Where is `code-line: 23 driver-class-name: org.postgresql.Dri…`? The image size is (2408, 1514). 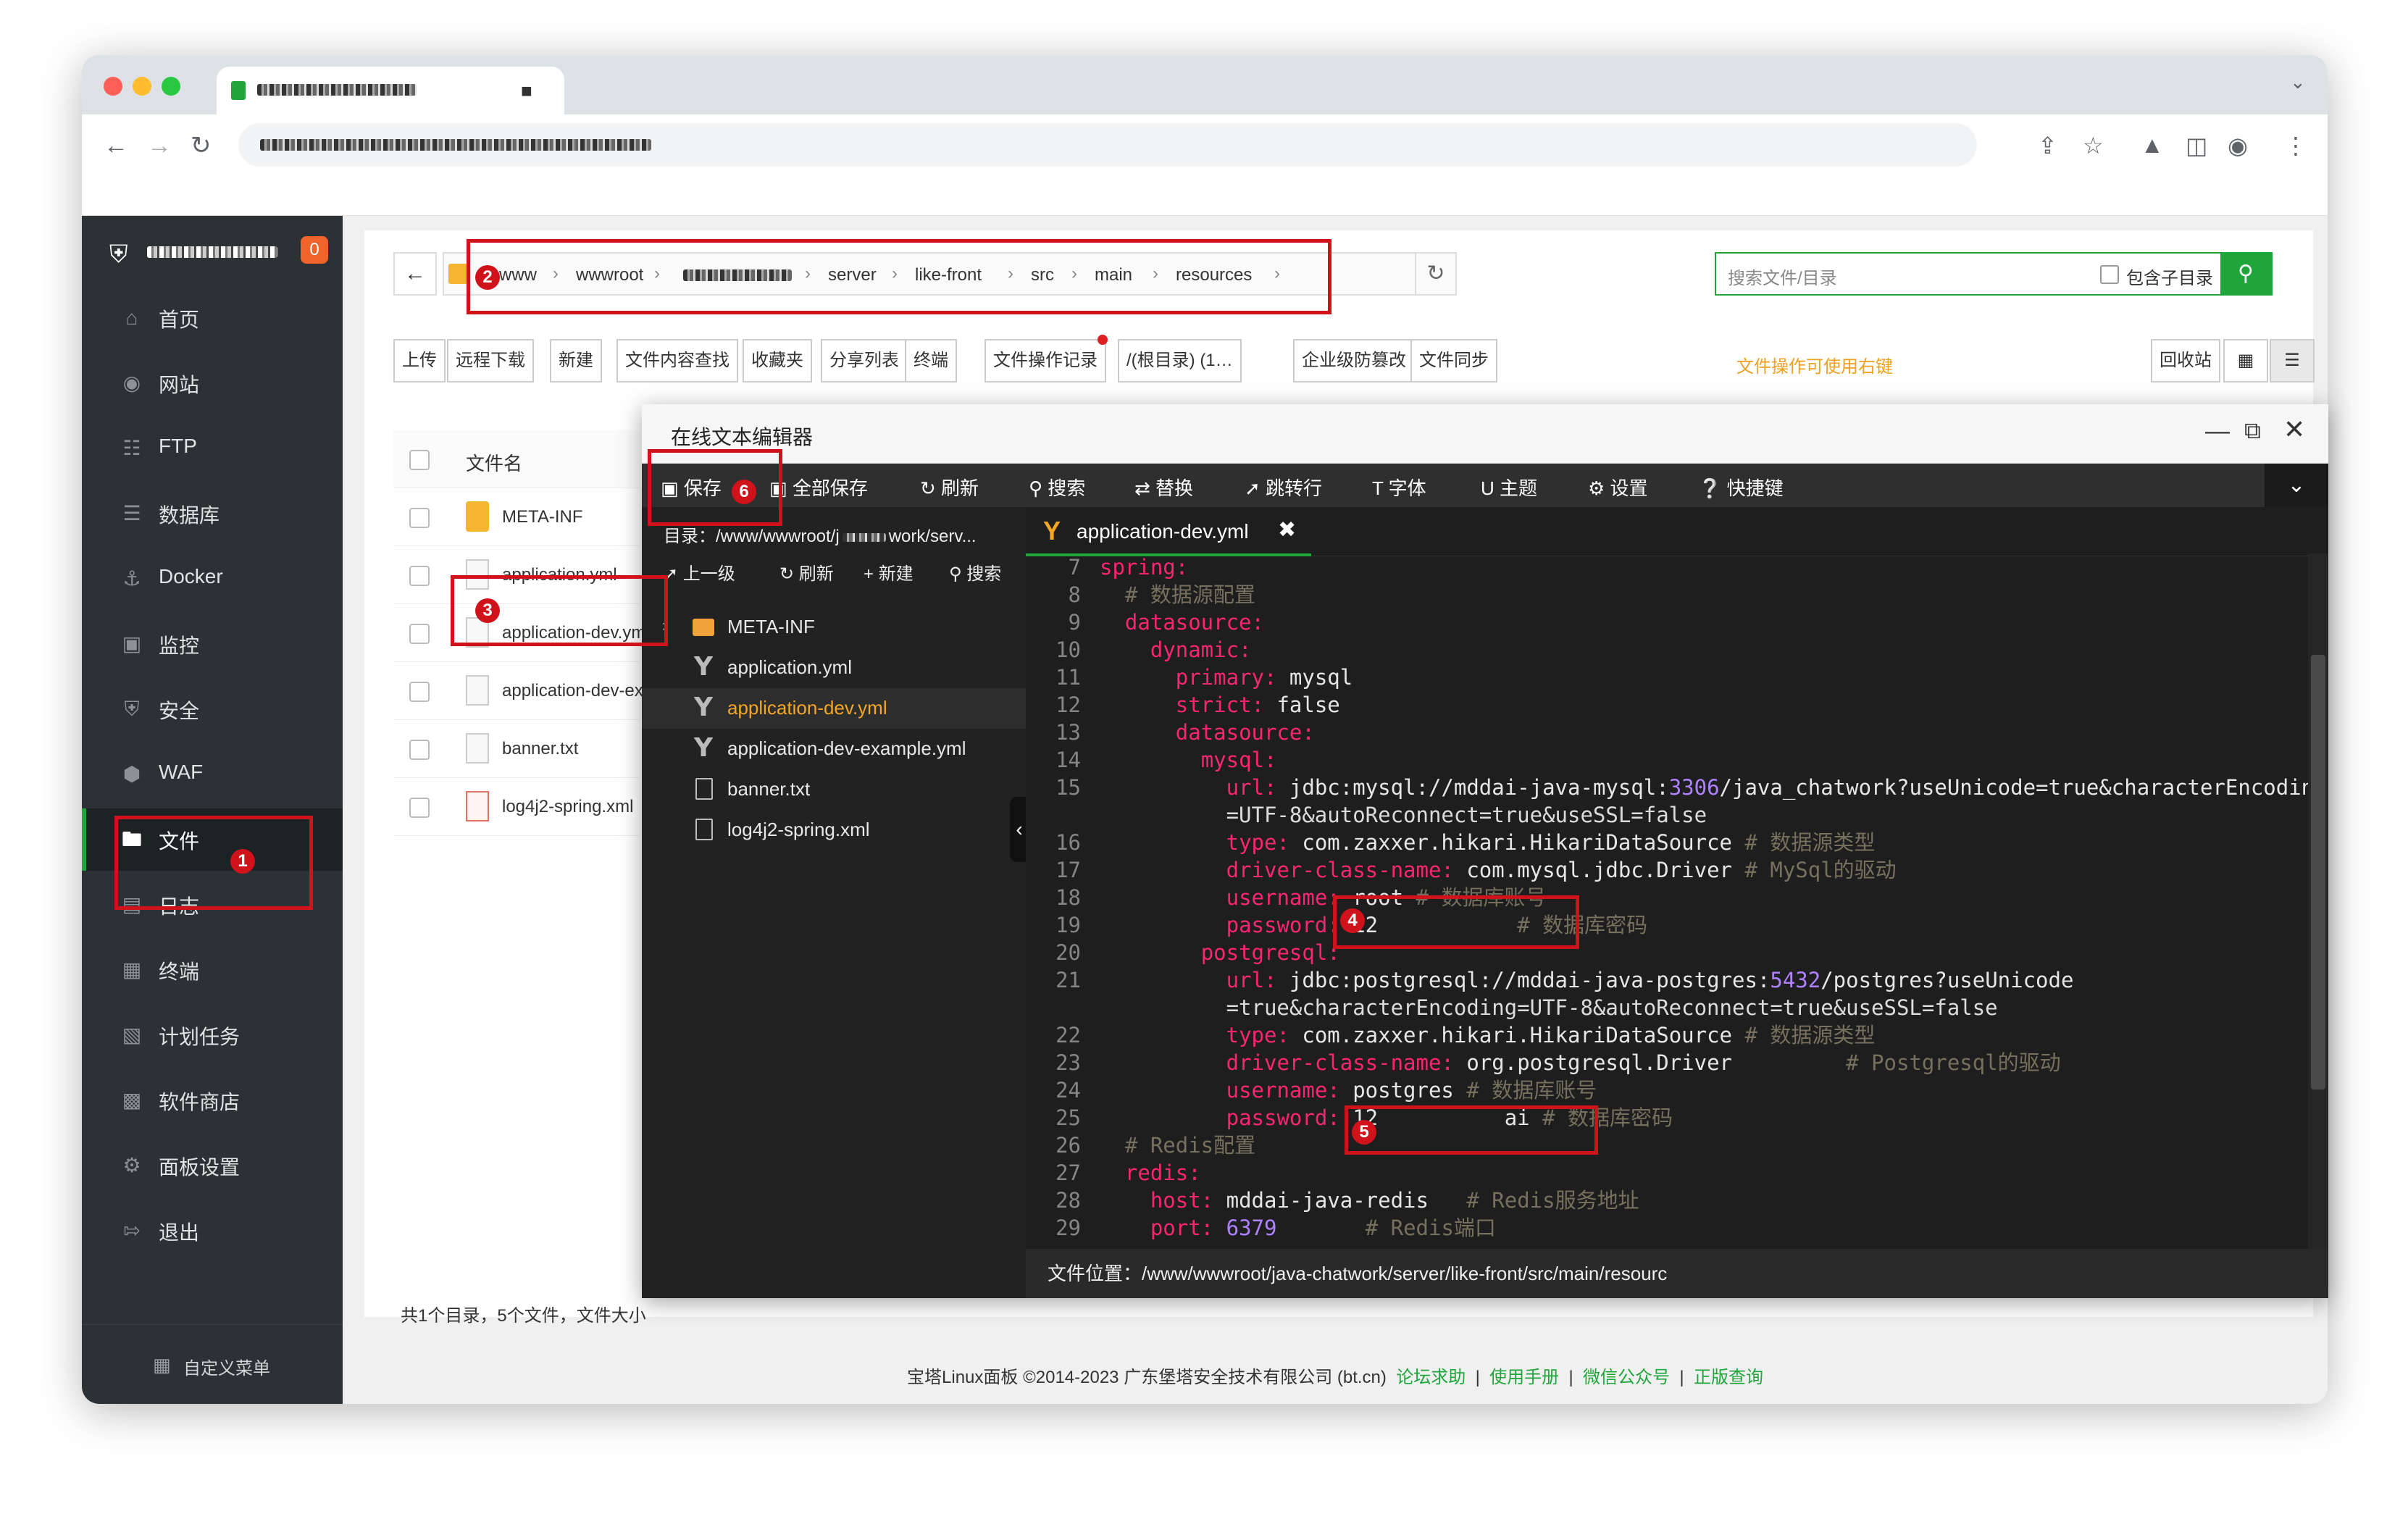
code-line: 23 driver-class-name: org.postgresql.Dri… is located at coordinates (1641, 1062).